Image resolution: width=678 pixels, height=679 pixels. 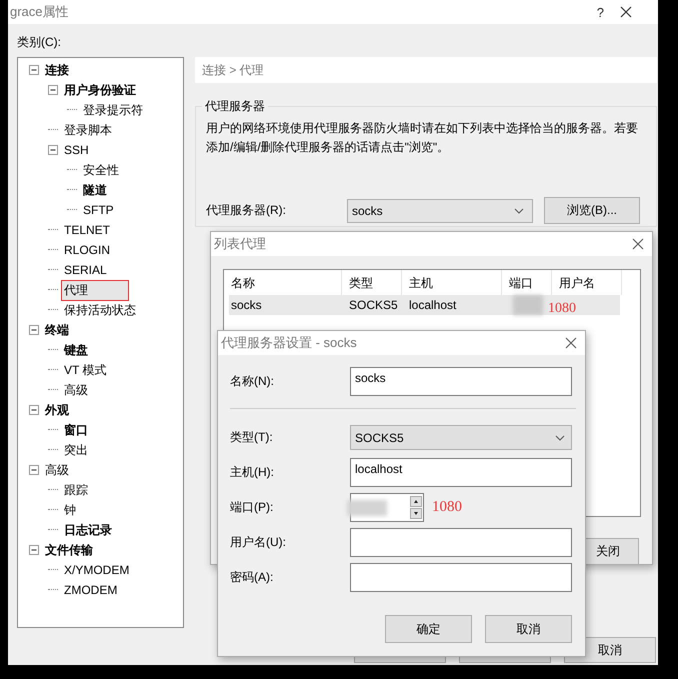 I want to click on help-button: ?, so click(x=600, y=12).